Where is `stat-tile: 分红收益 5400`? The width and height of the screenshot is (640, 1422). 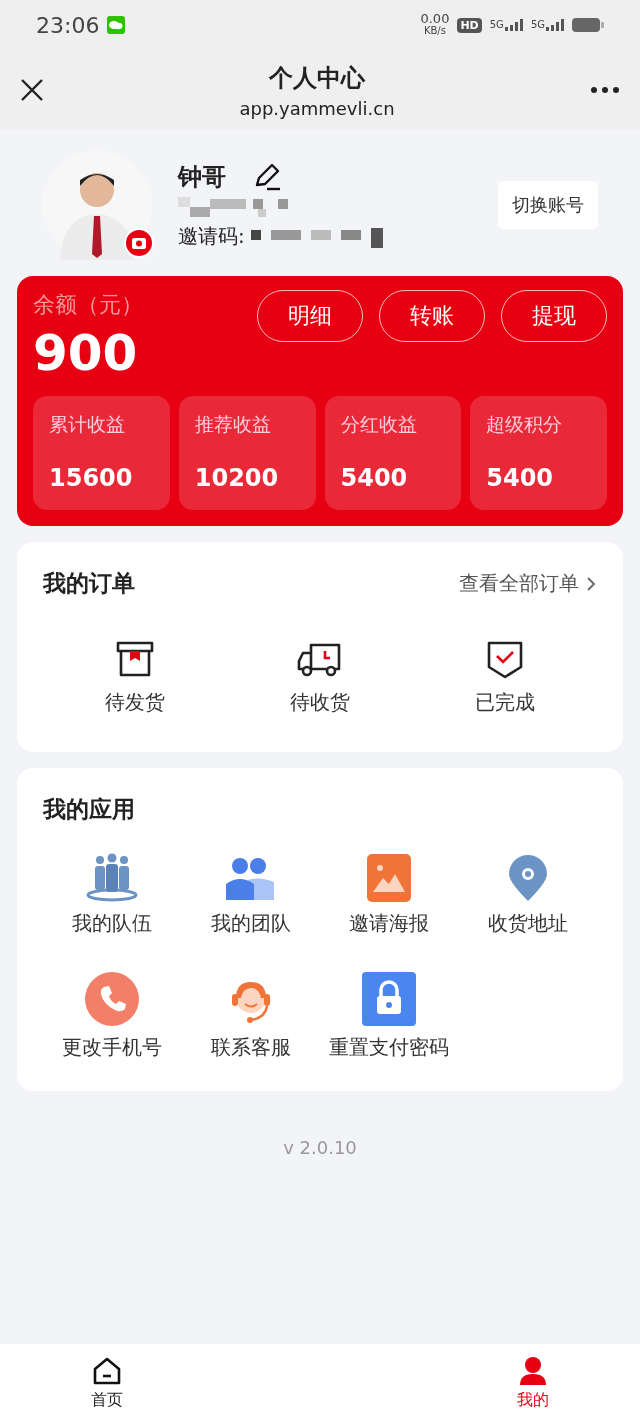 stat-tile: 分红收益 5400 is located at coordinates (393, 453).